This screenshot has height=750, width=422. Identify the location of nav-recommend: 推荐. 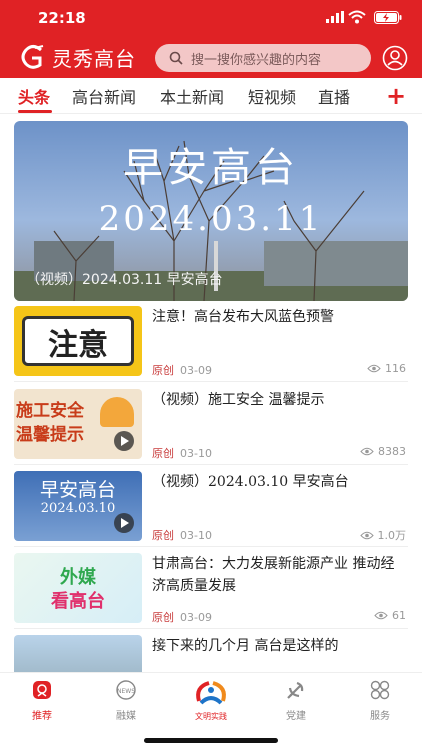
(42, 700).